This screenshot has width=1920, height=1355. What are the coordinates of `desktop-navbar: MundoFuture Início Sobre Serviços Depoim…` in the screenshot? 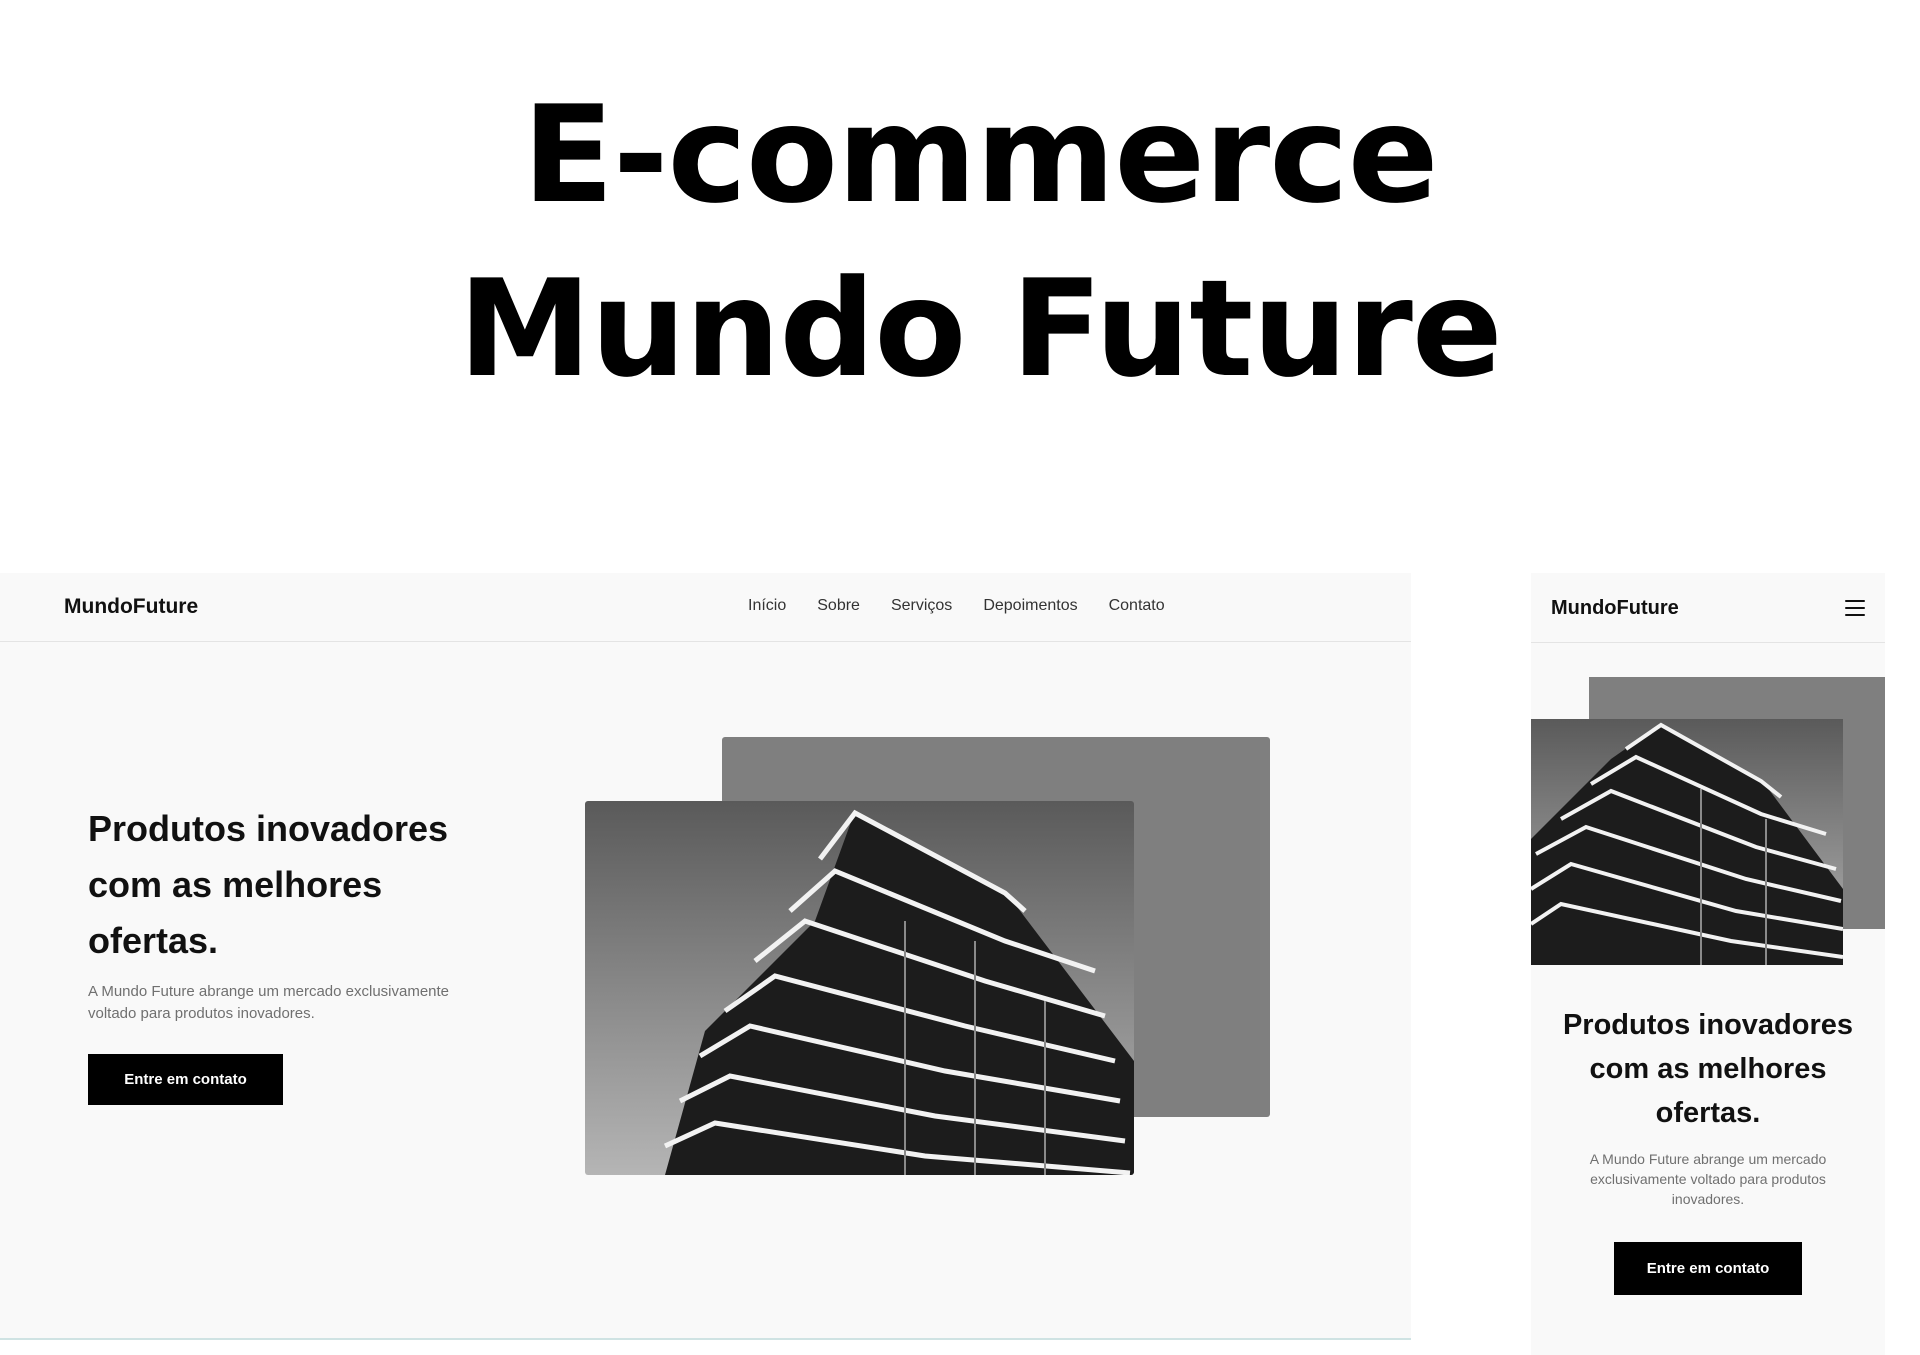 It's located at (705, 607).